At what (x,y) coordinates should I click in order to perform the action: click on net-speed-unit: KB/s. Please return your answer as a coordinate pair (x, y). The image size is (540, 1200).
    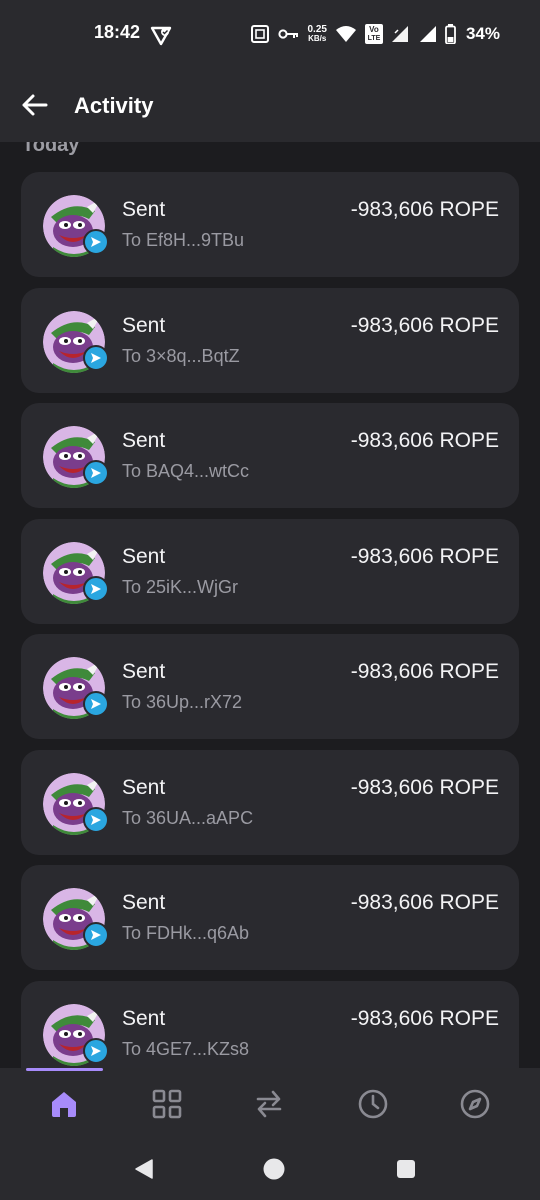
    Looking at the image, I should click on (317, 38).